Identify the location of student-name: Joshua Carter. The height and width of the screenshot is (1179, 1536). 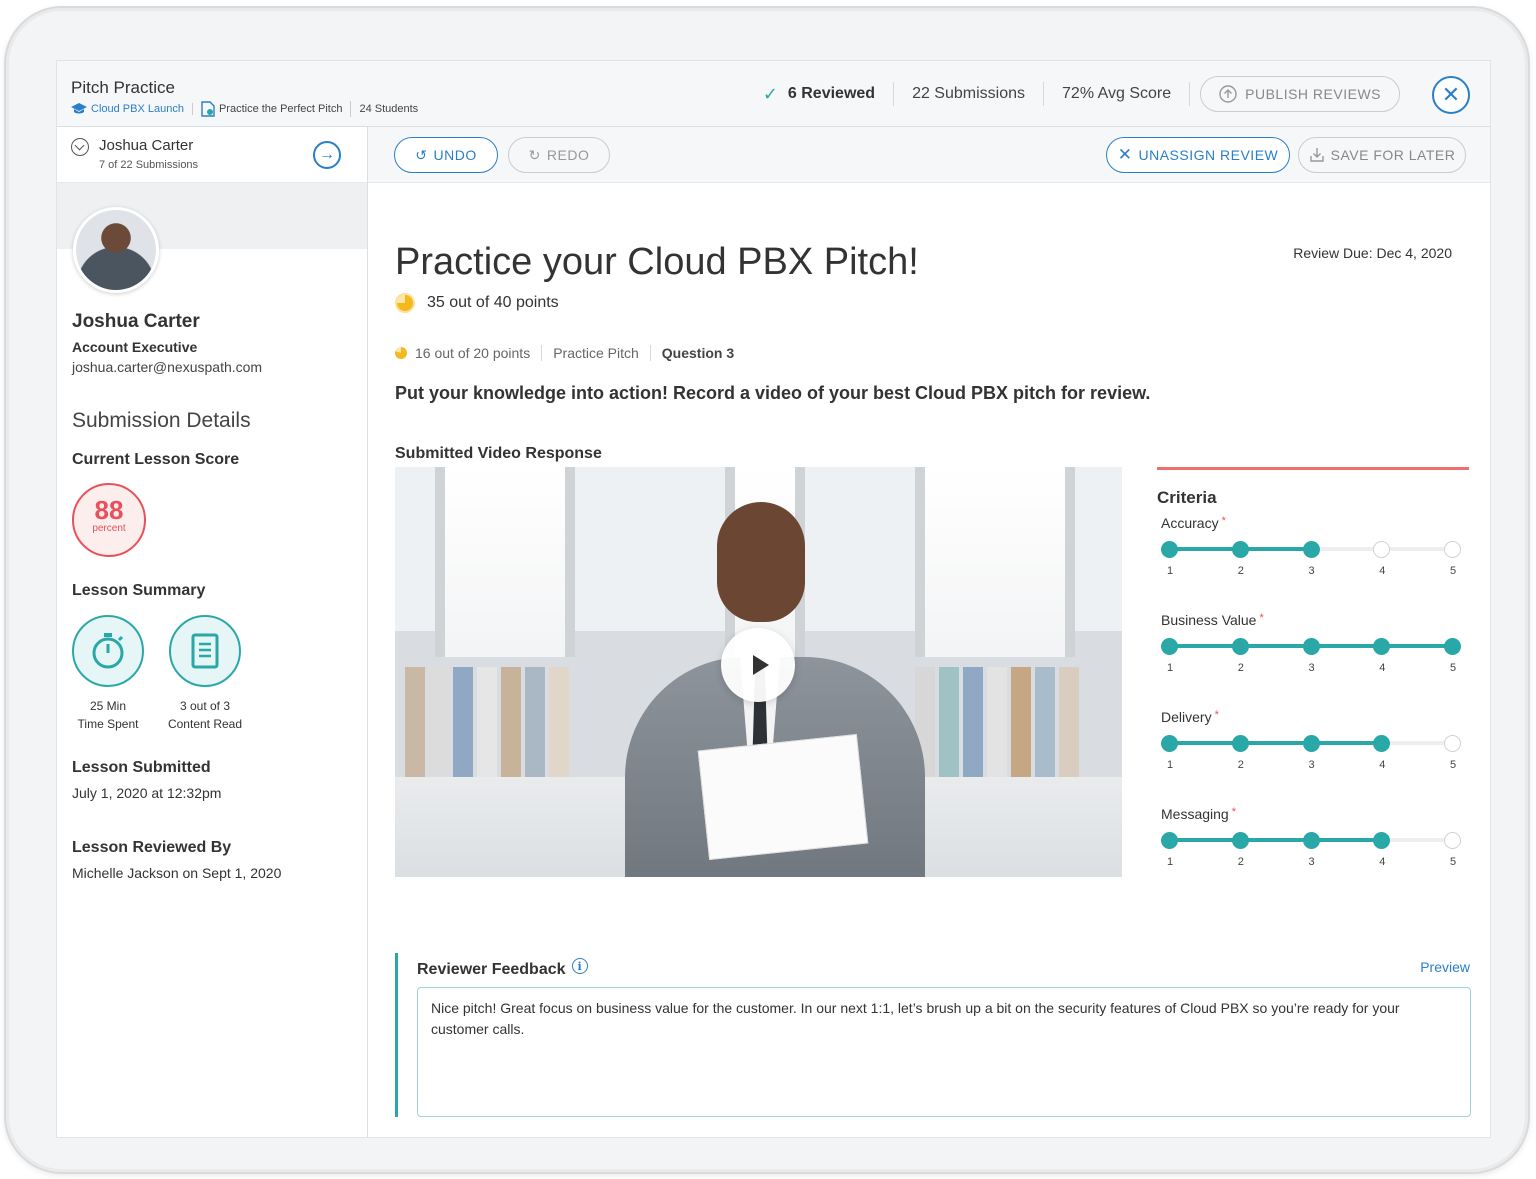
(136, 321).